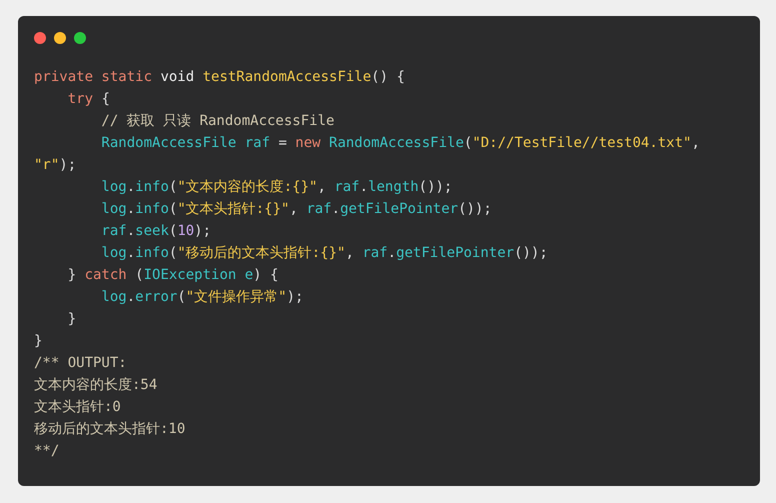 This screenshot has width=776, height=503. Describe the element at coordinates (202, 297) in the screenshot. I see `code-line: log.error("文件操作异常");` at that location.